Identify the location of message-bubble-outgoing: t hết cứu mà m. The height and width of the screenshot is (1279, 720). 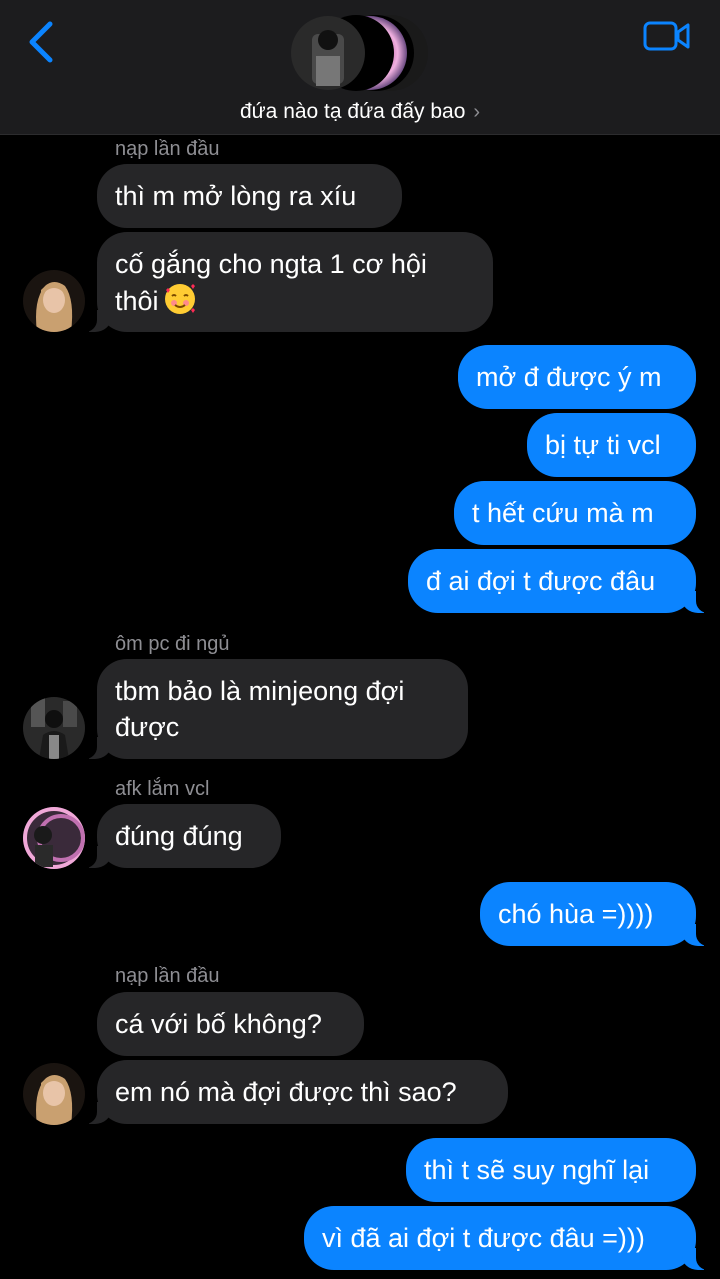
(575, 513).